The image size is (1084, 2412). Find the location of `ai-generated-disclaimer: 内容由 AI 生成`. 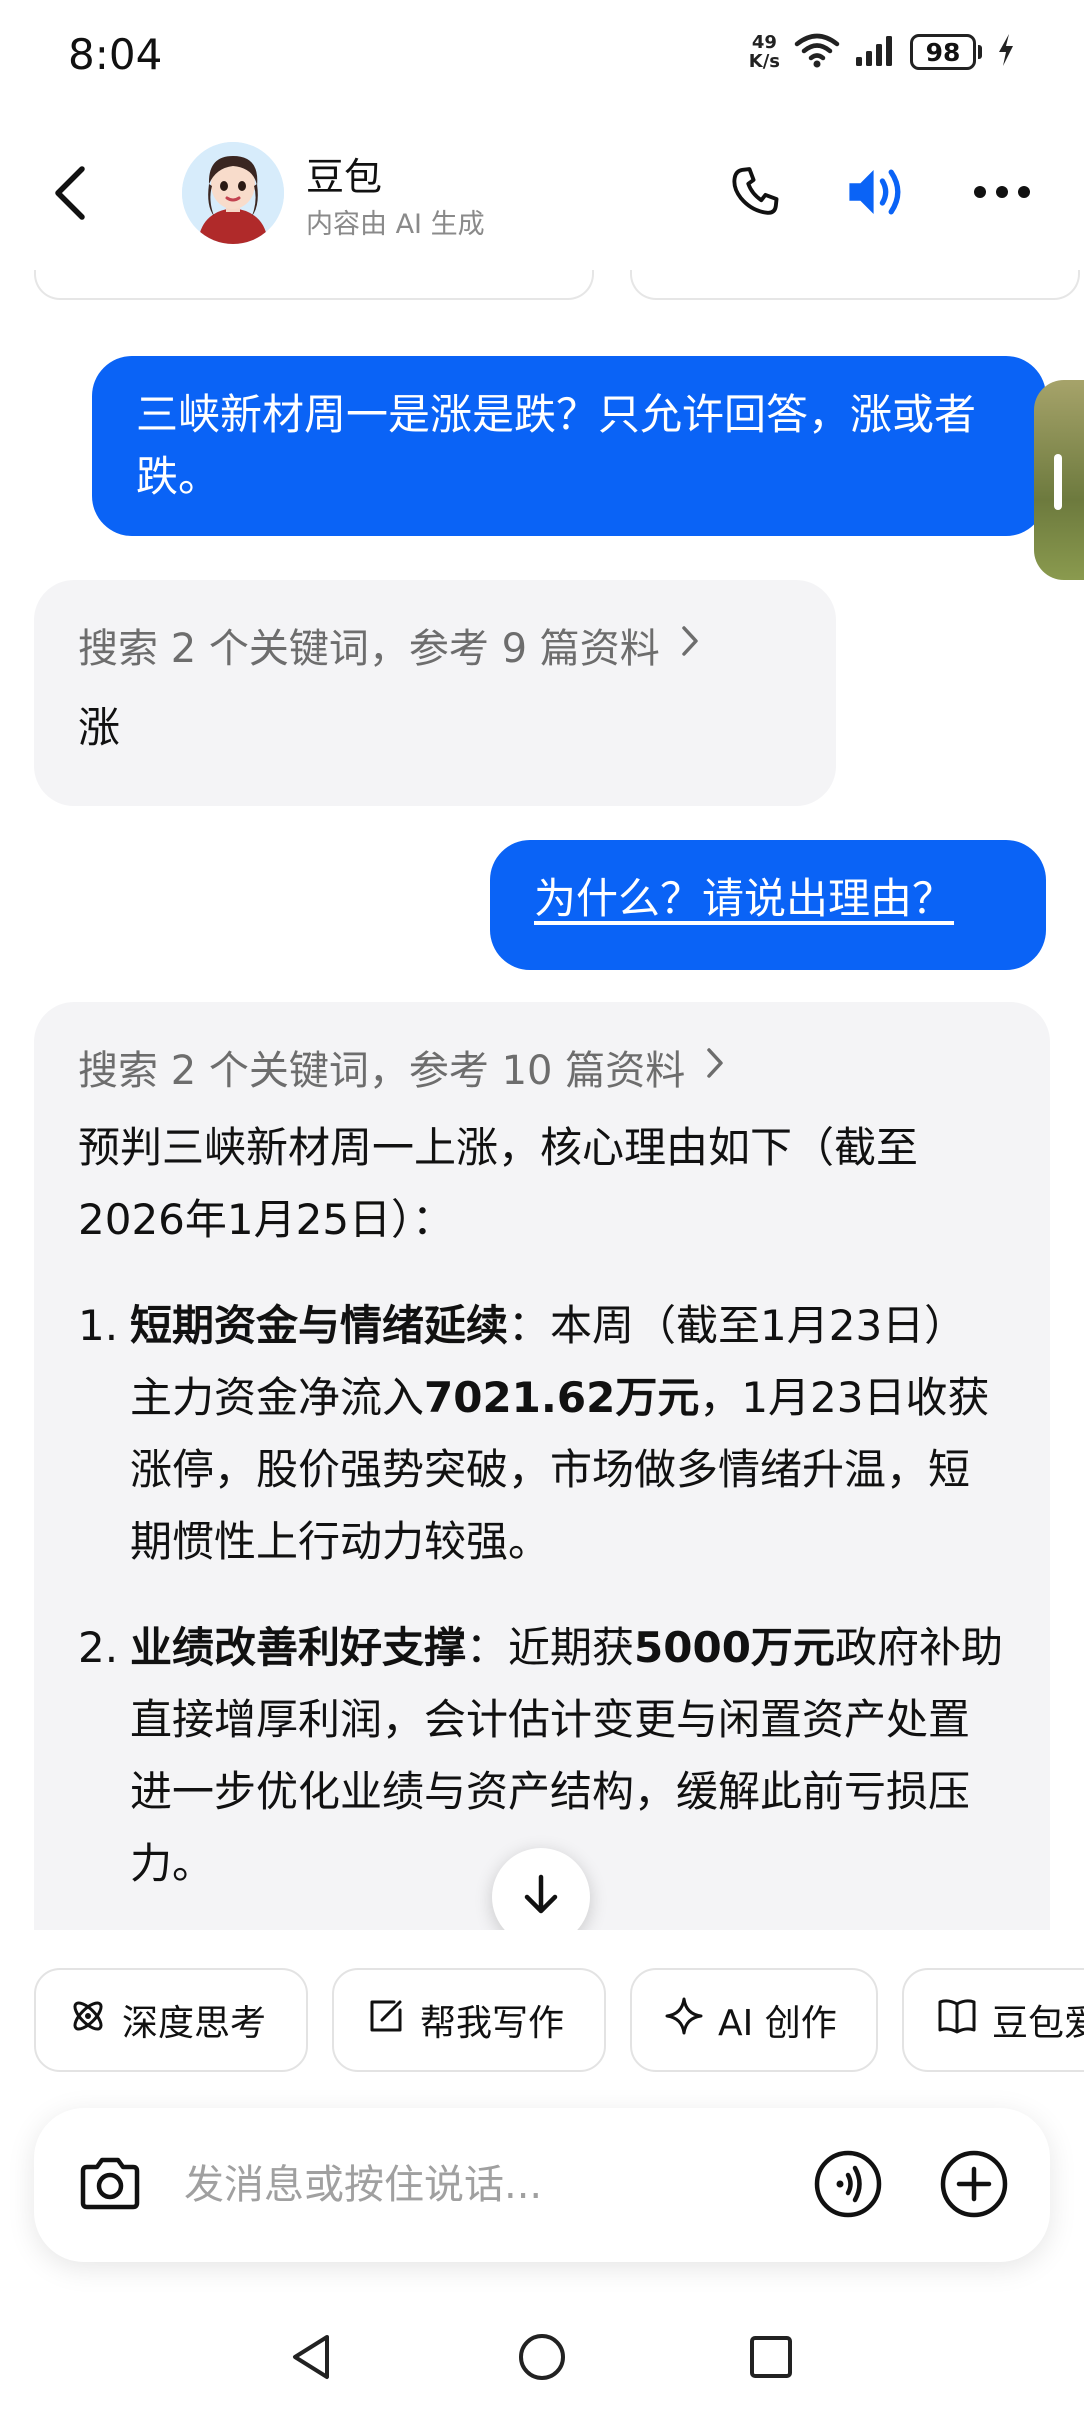

ai-generated-disclaimer: 内容由 AI 生成 is located at coordinates (395, 224).